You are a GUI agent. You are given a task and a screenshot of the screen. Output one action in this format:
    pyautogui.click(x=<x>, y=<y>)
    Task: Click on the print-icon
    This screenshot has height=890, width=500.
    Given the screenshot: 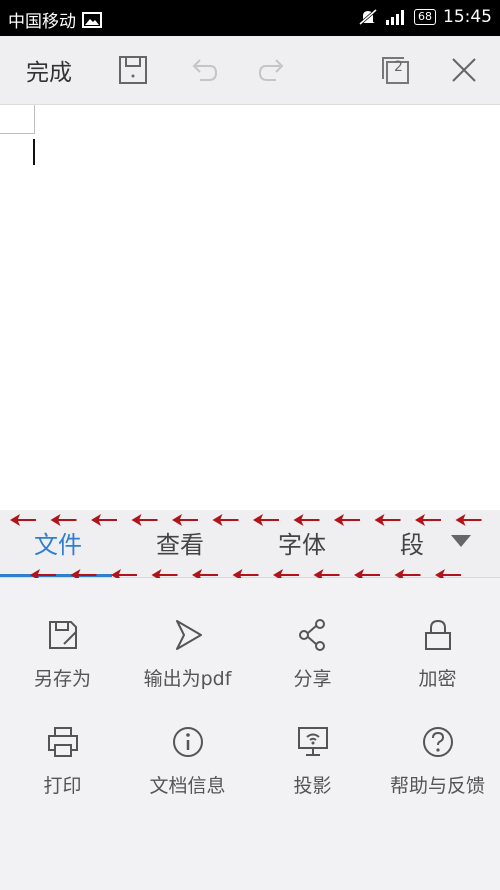 What is the action you would take?
    pyautogui.click(x=63, y=742)
    